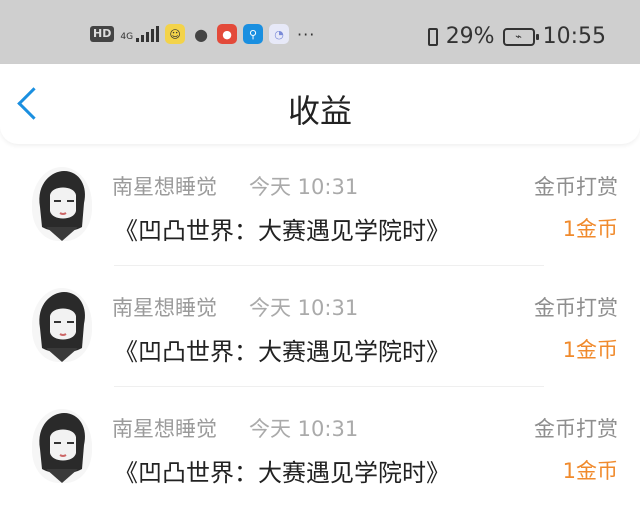 The width and height of the screenshot is (640, 508). I want to click on cloud-app-icon: ◔, so click(279, 34).